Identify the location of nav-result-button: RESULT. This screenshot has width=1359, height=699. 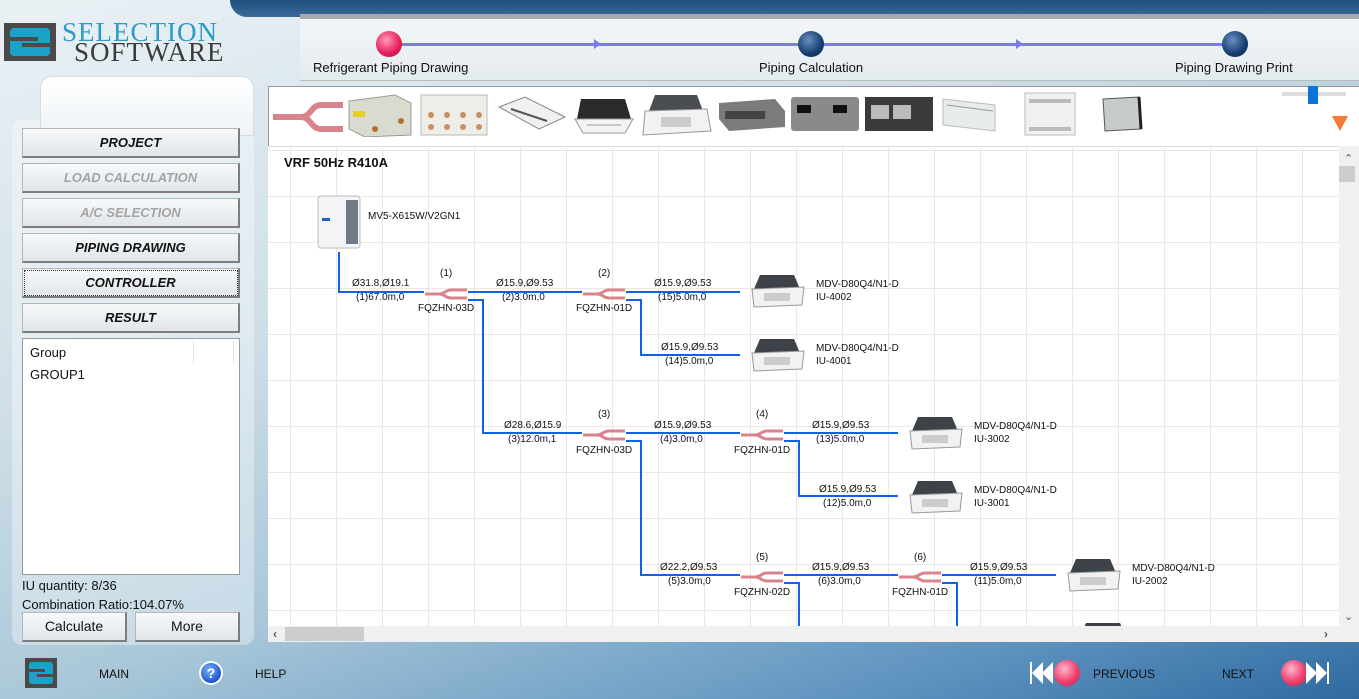
(131, 318).